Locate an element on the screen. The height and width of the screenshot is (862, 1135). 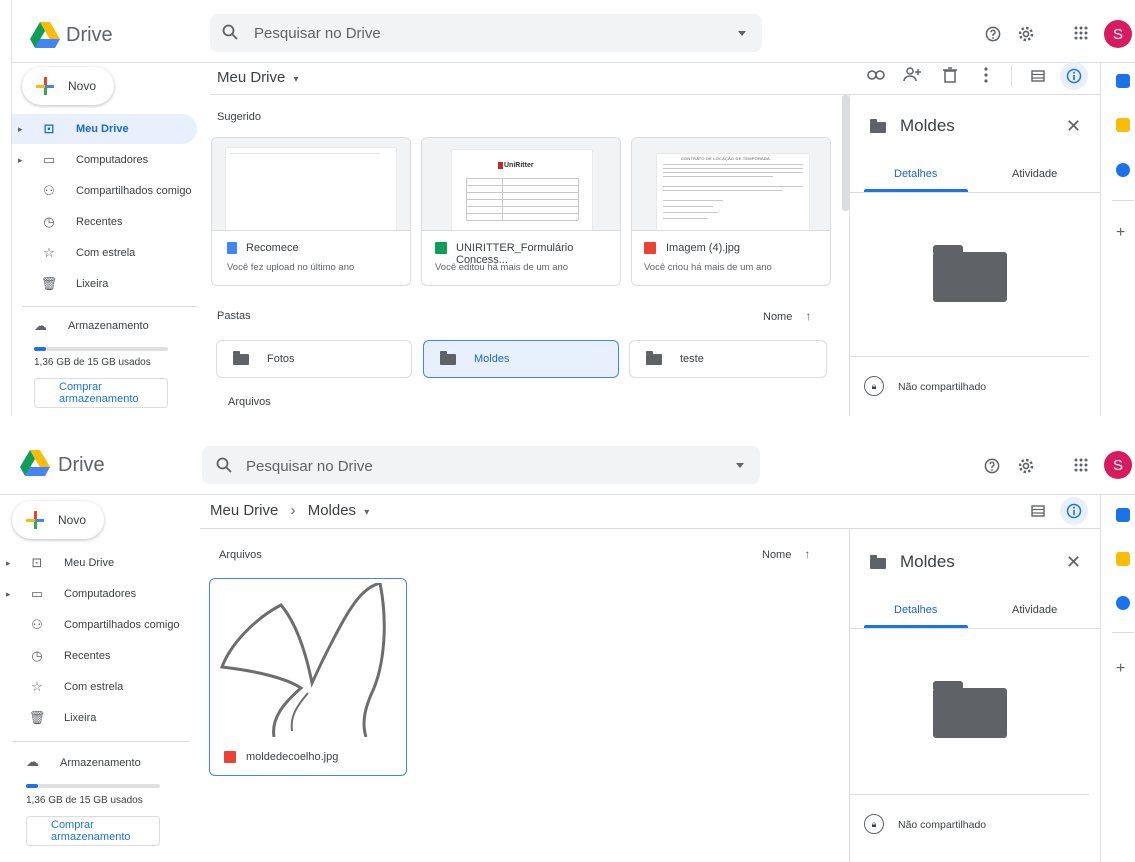
page-title: Meu Drive is located at coordinates (251, 77).